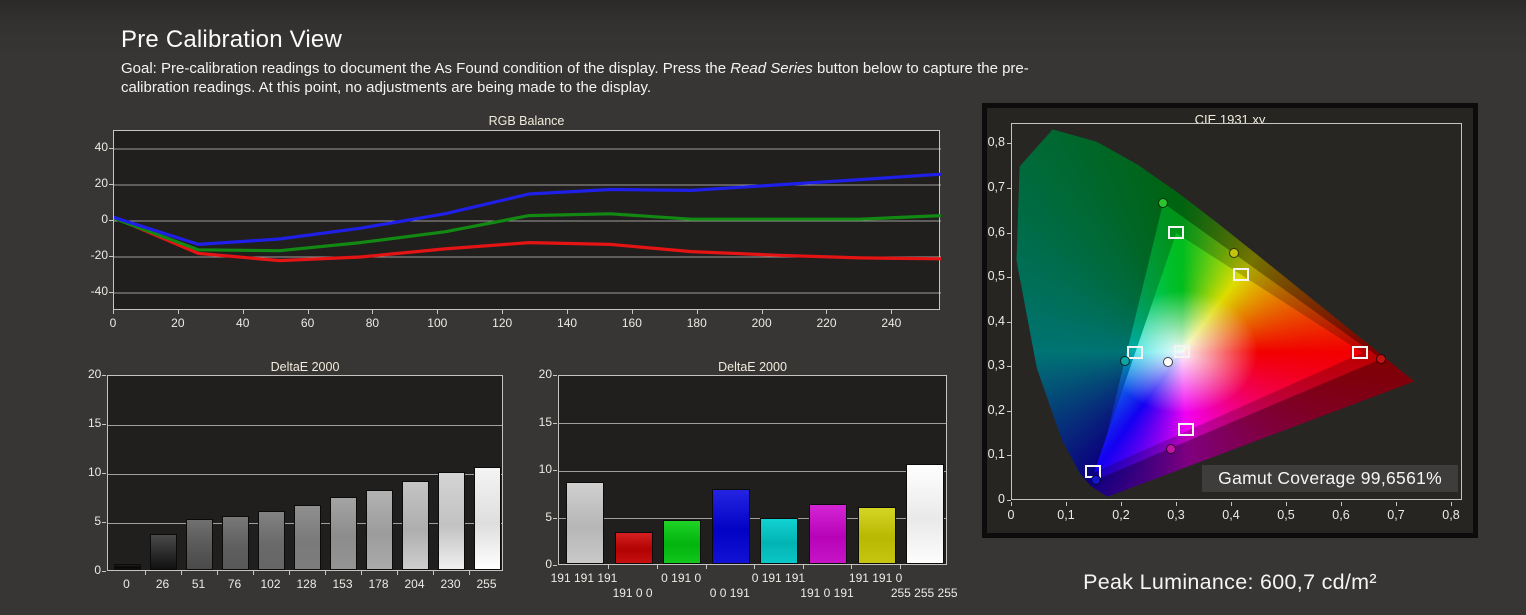  What do you see at coordinates (584, 578) in the screenshot?
I see `deltae-bar-label: 191 191 191` at bounding box center [584, 578].